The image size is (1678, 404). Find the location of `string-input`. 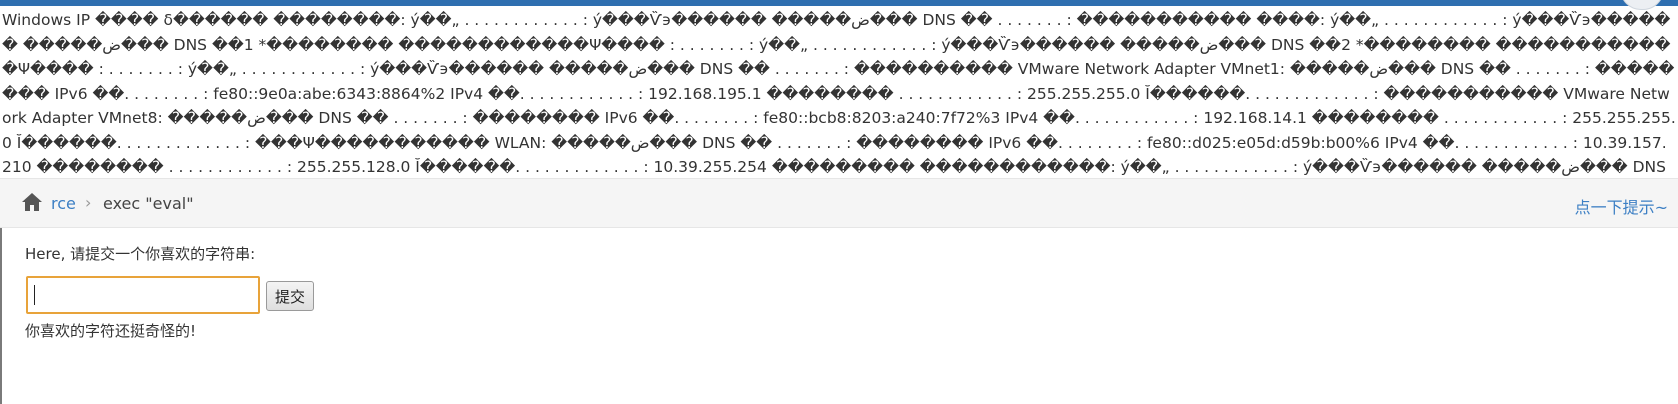

string-input is located at coordinates (143, 295).